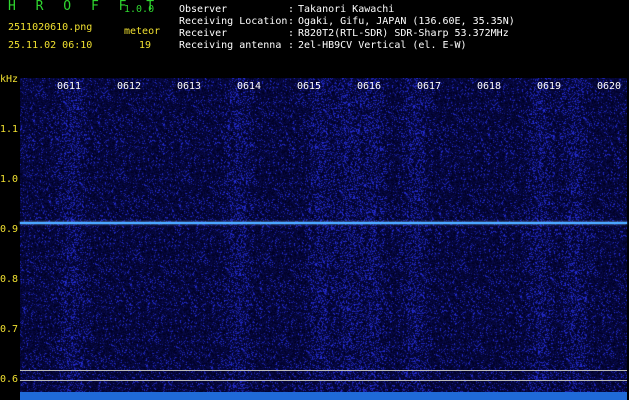 This screenshot has width=629, height=400. Describe the element at coordinates (9, 229) in the screenshot. I see `y-tick-label: 0.9` at that location.